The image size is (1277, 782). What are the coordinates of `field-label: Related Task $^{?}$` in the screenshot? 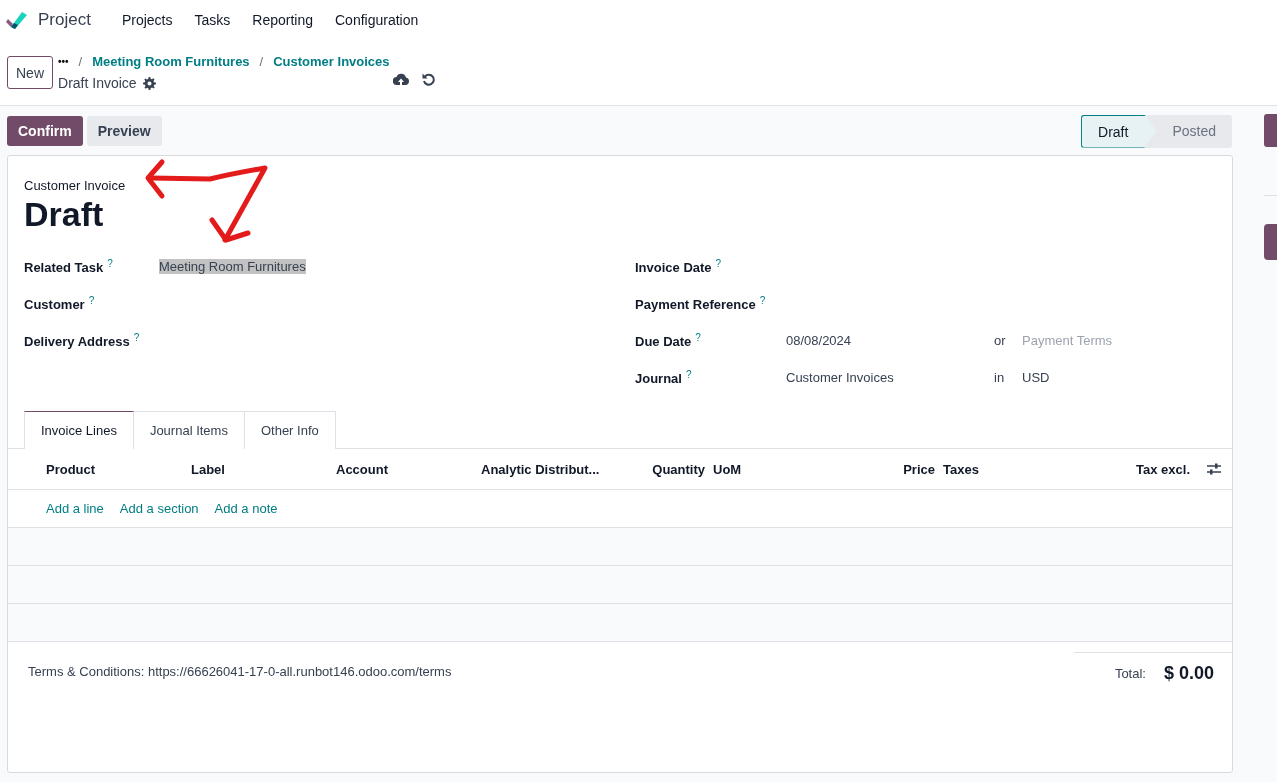 It's located at (69, 266).